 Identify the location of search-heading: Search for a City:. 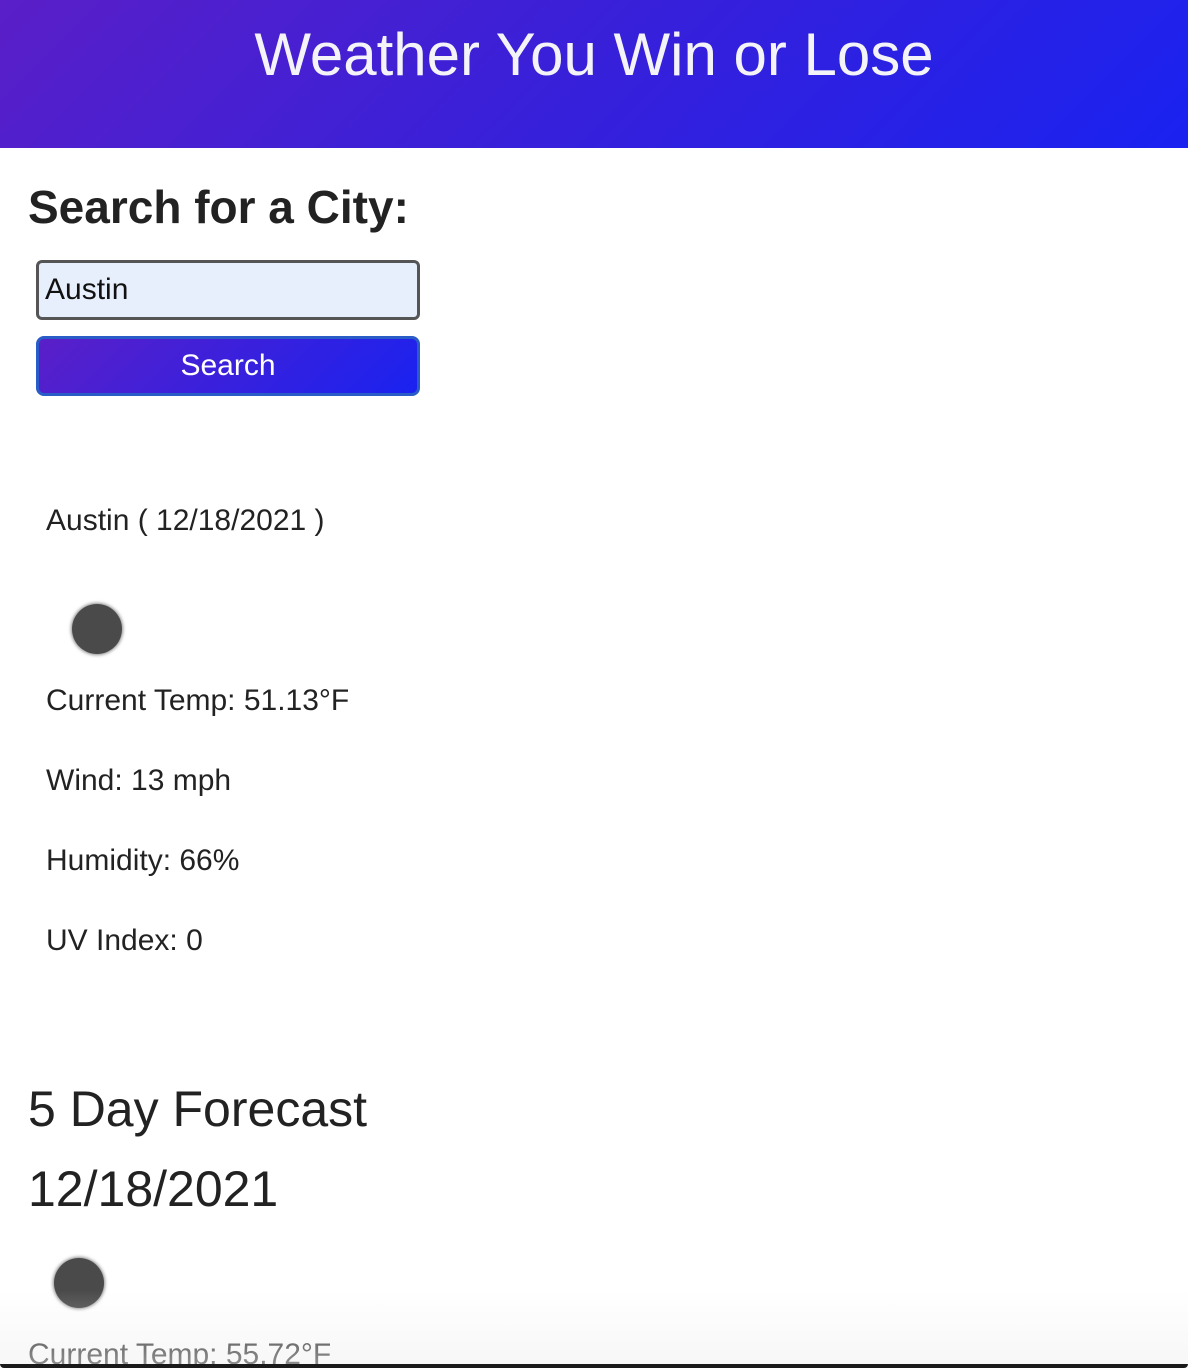
(218, 207).